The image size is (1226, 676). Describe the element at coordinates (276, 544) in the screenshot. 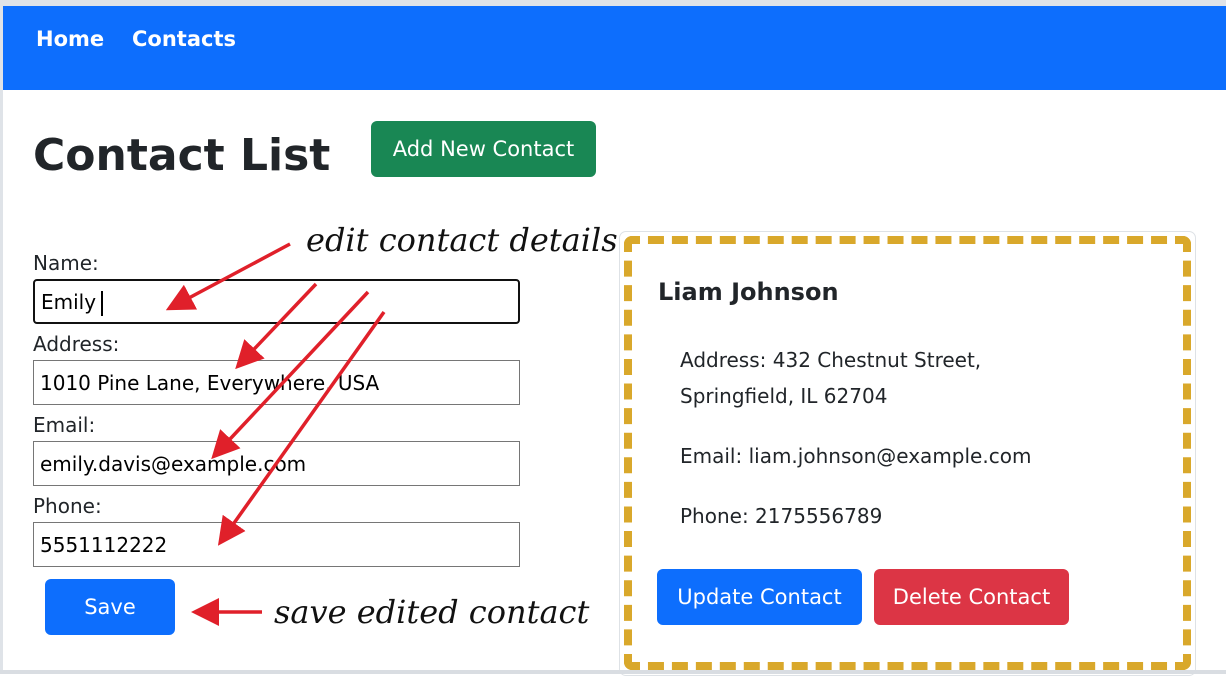

I see `phone-field` at that location.